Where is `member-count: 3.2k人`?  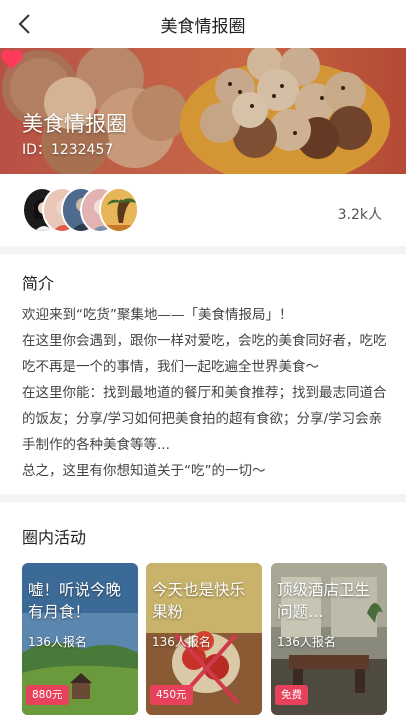
member-count: 3.2k人 is located at coordinates (359, 215).